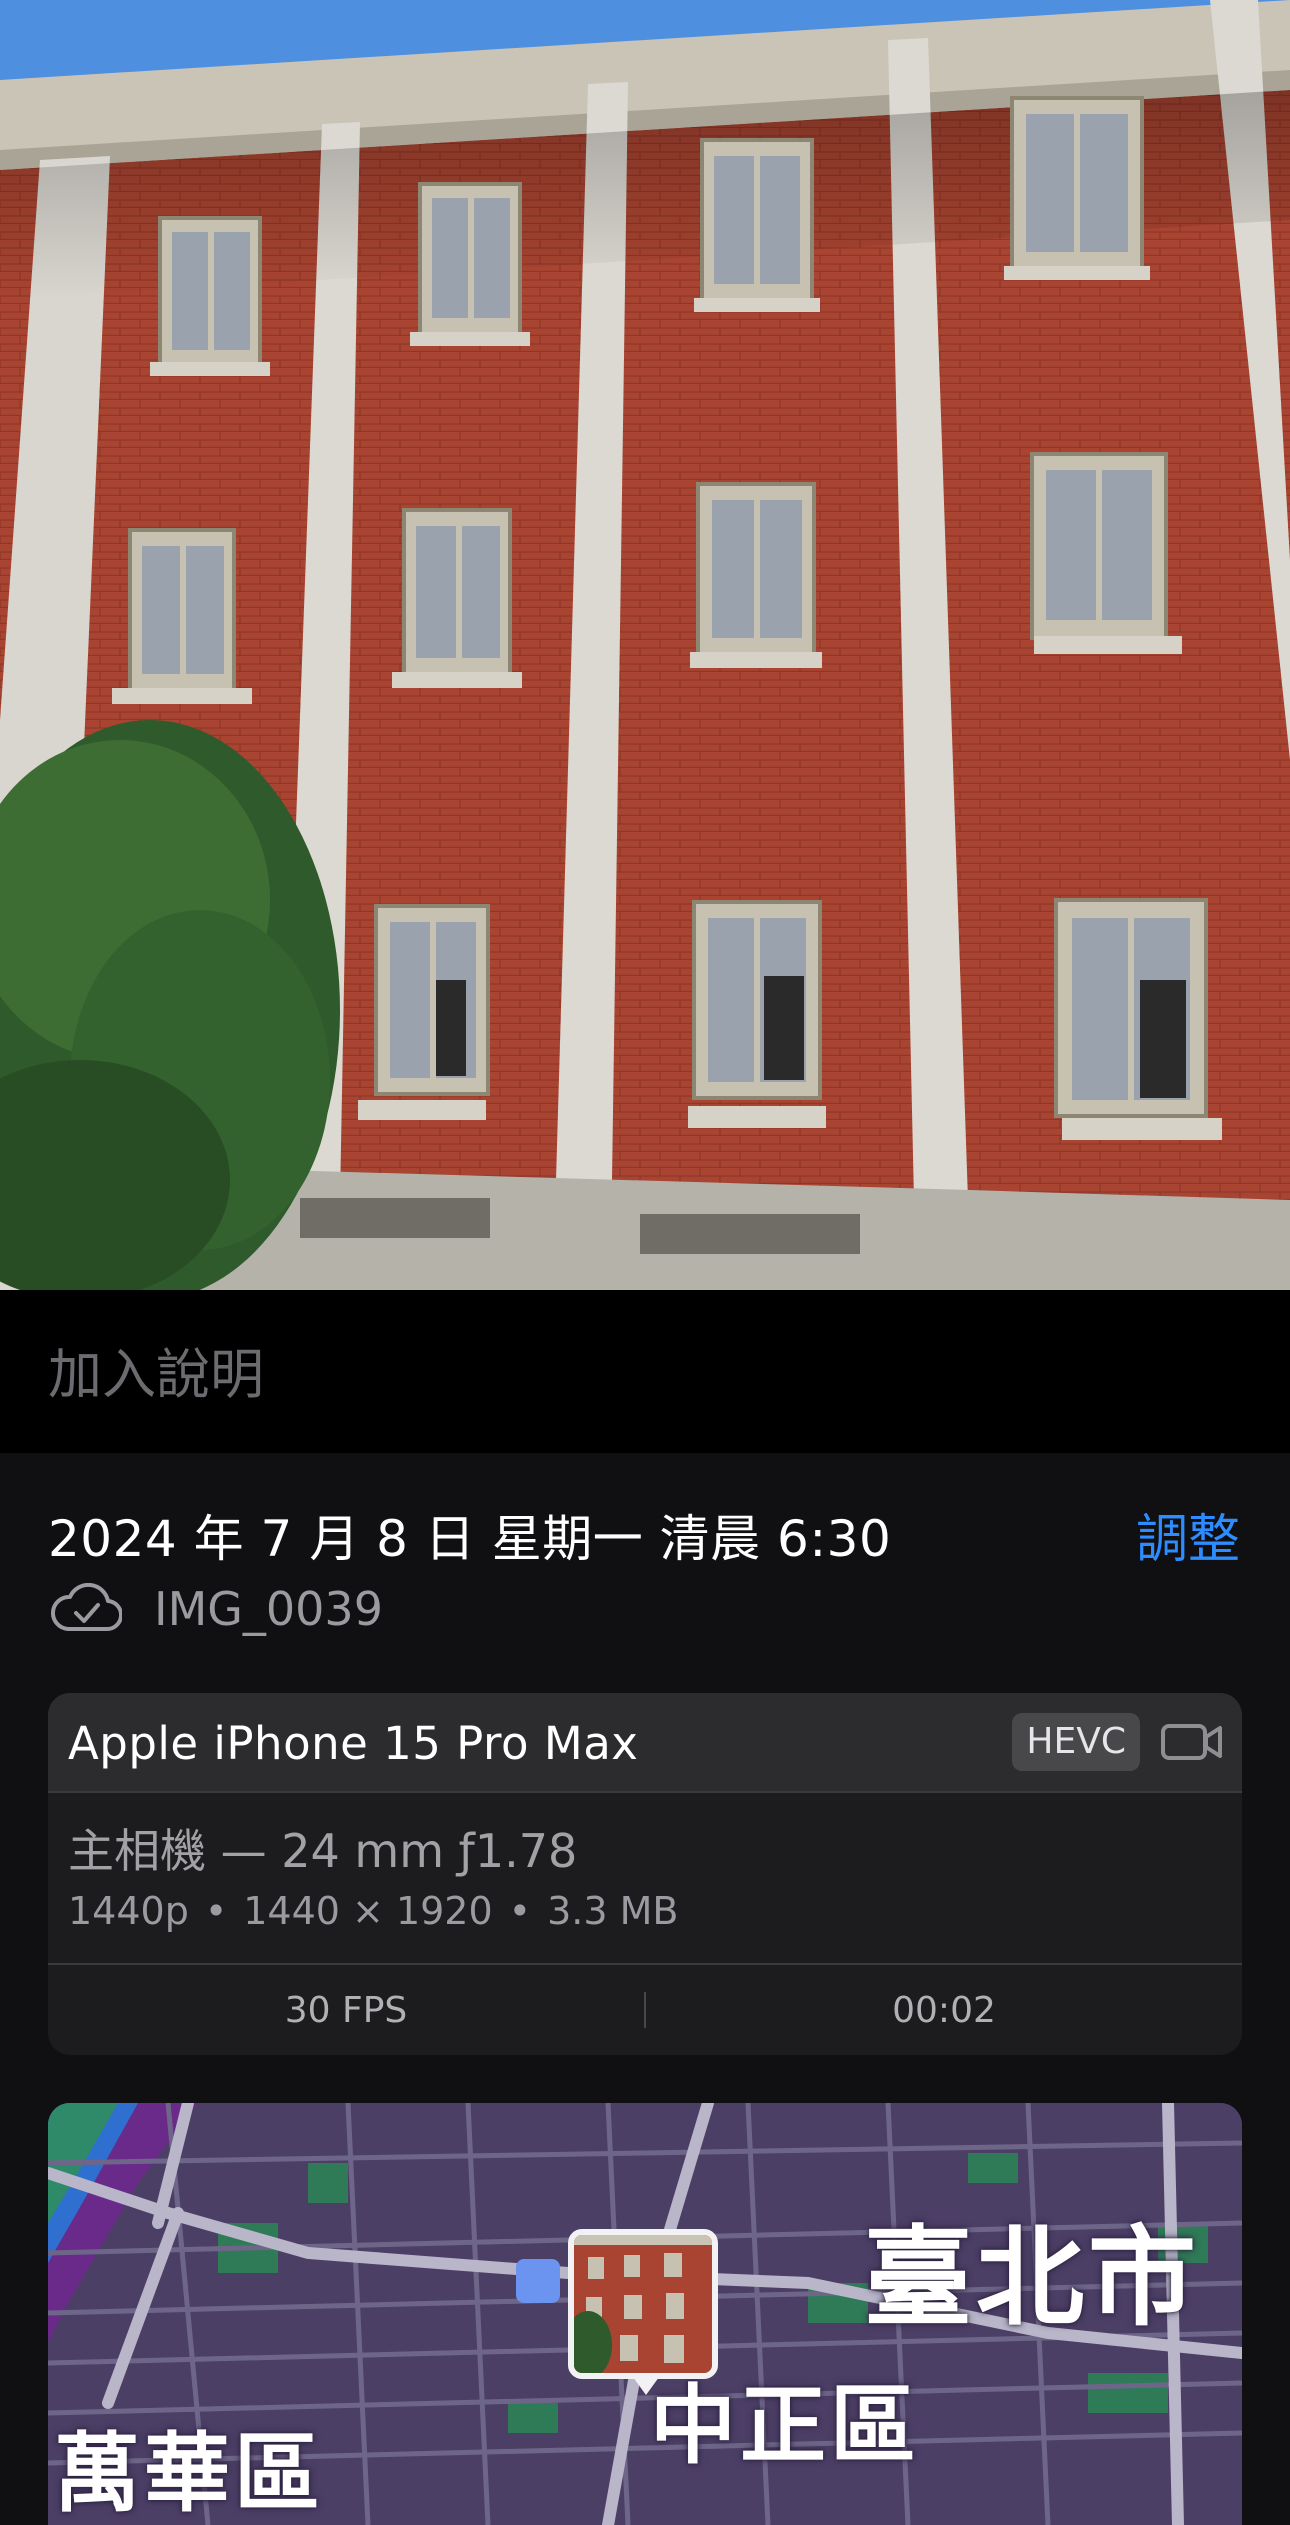 The height and width of the screenshot is (2525, 1290). I want to click on pin-pointer, so click(646, 2384).